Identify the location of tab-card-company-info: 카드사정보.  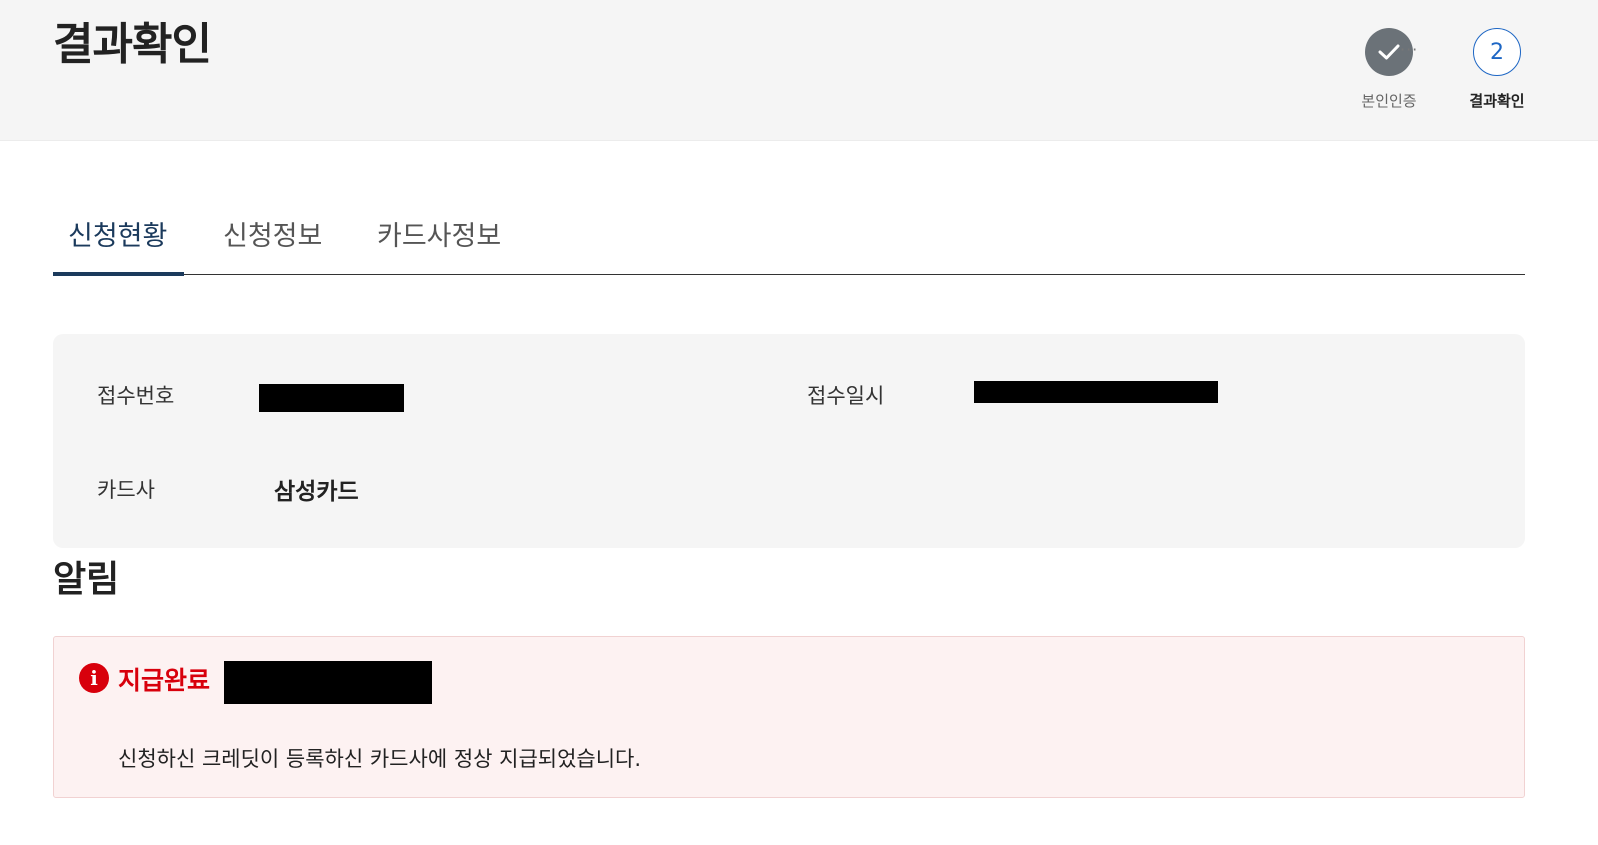
(439, 233).